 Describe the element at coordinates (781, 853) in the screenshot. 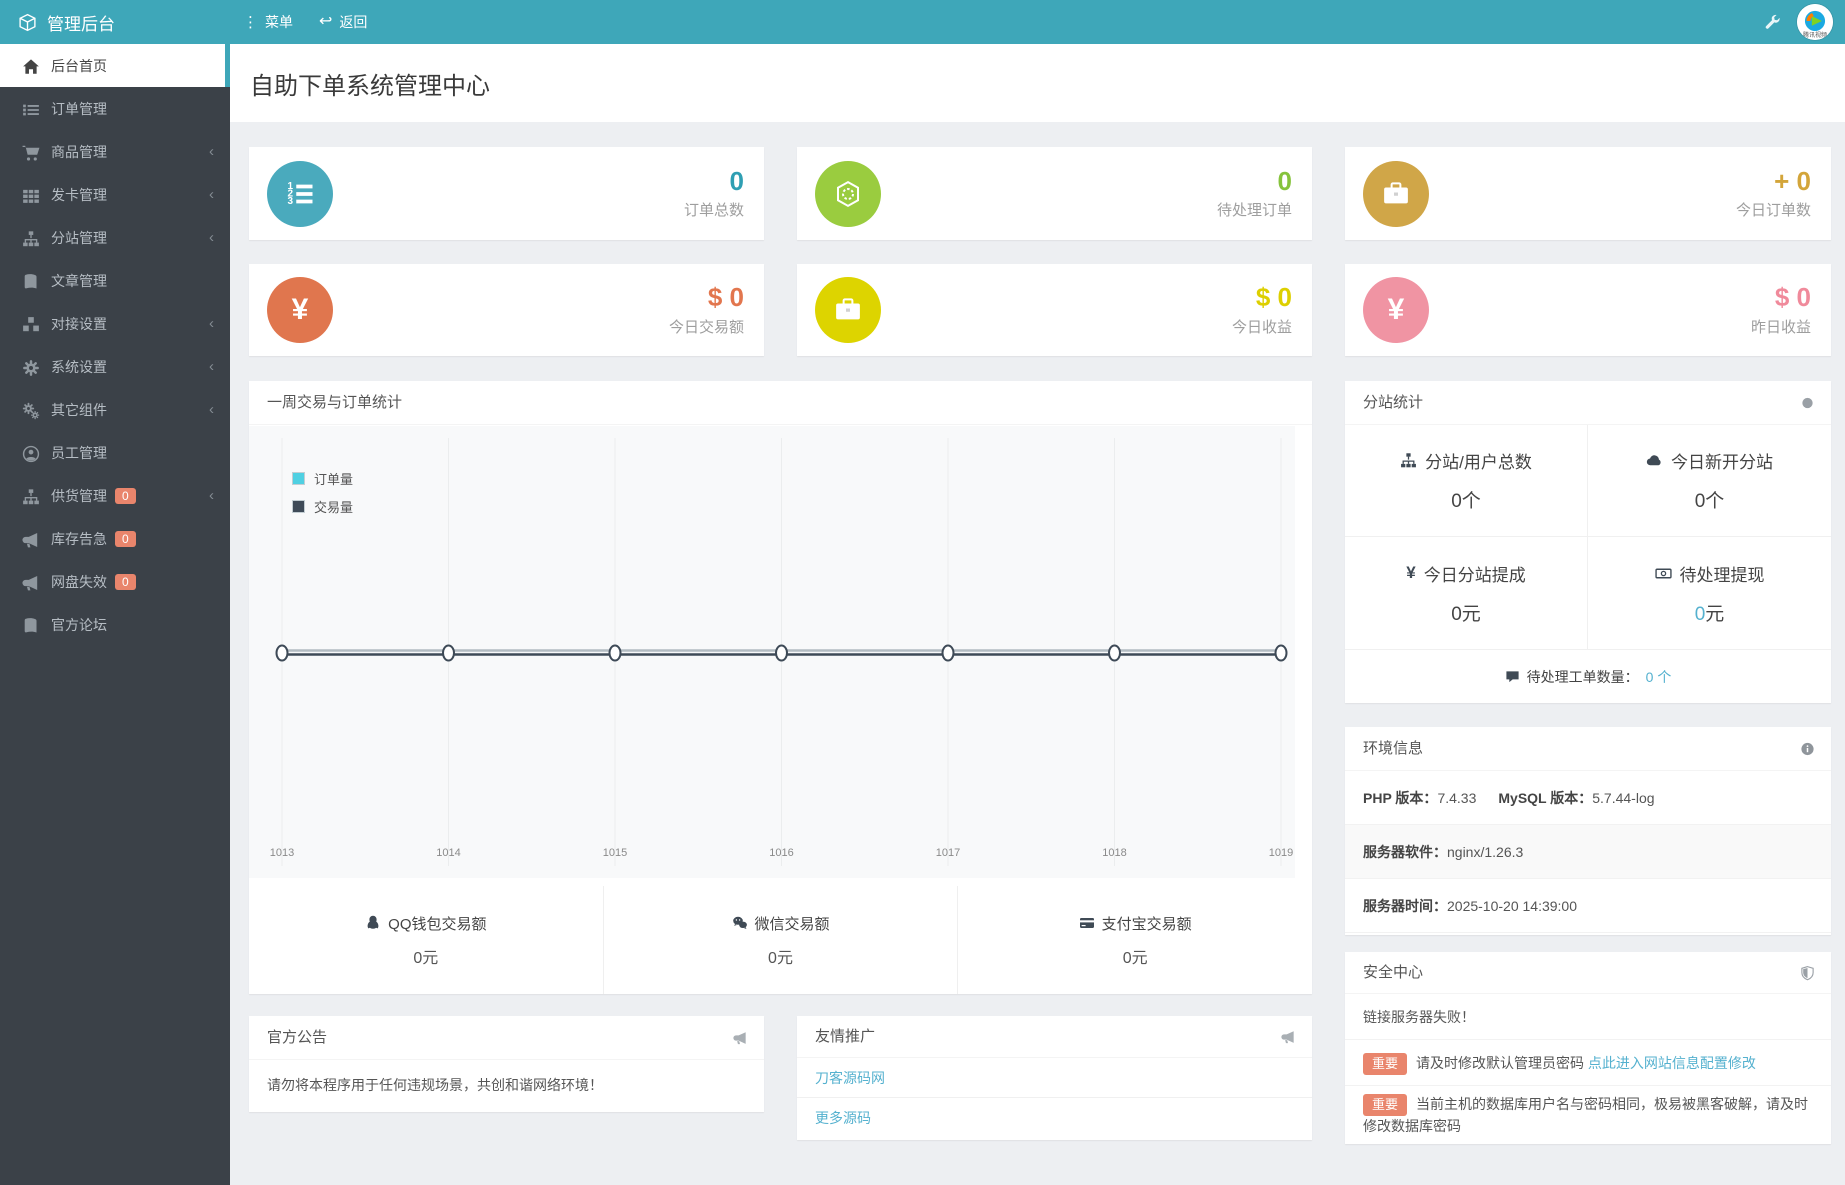

I see `x-tick: 1016` at that location.